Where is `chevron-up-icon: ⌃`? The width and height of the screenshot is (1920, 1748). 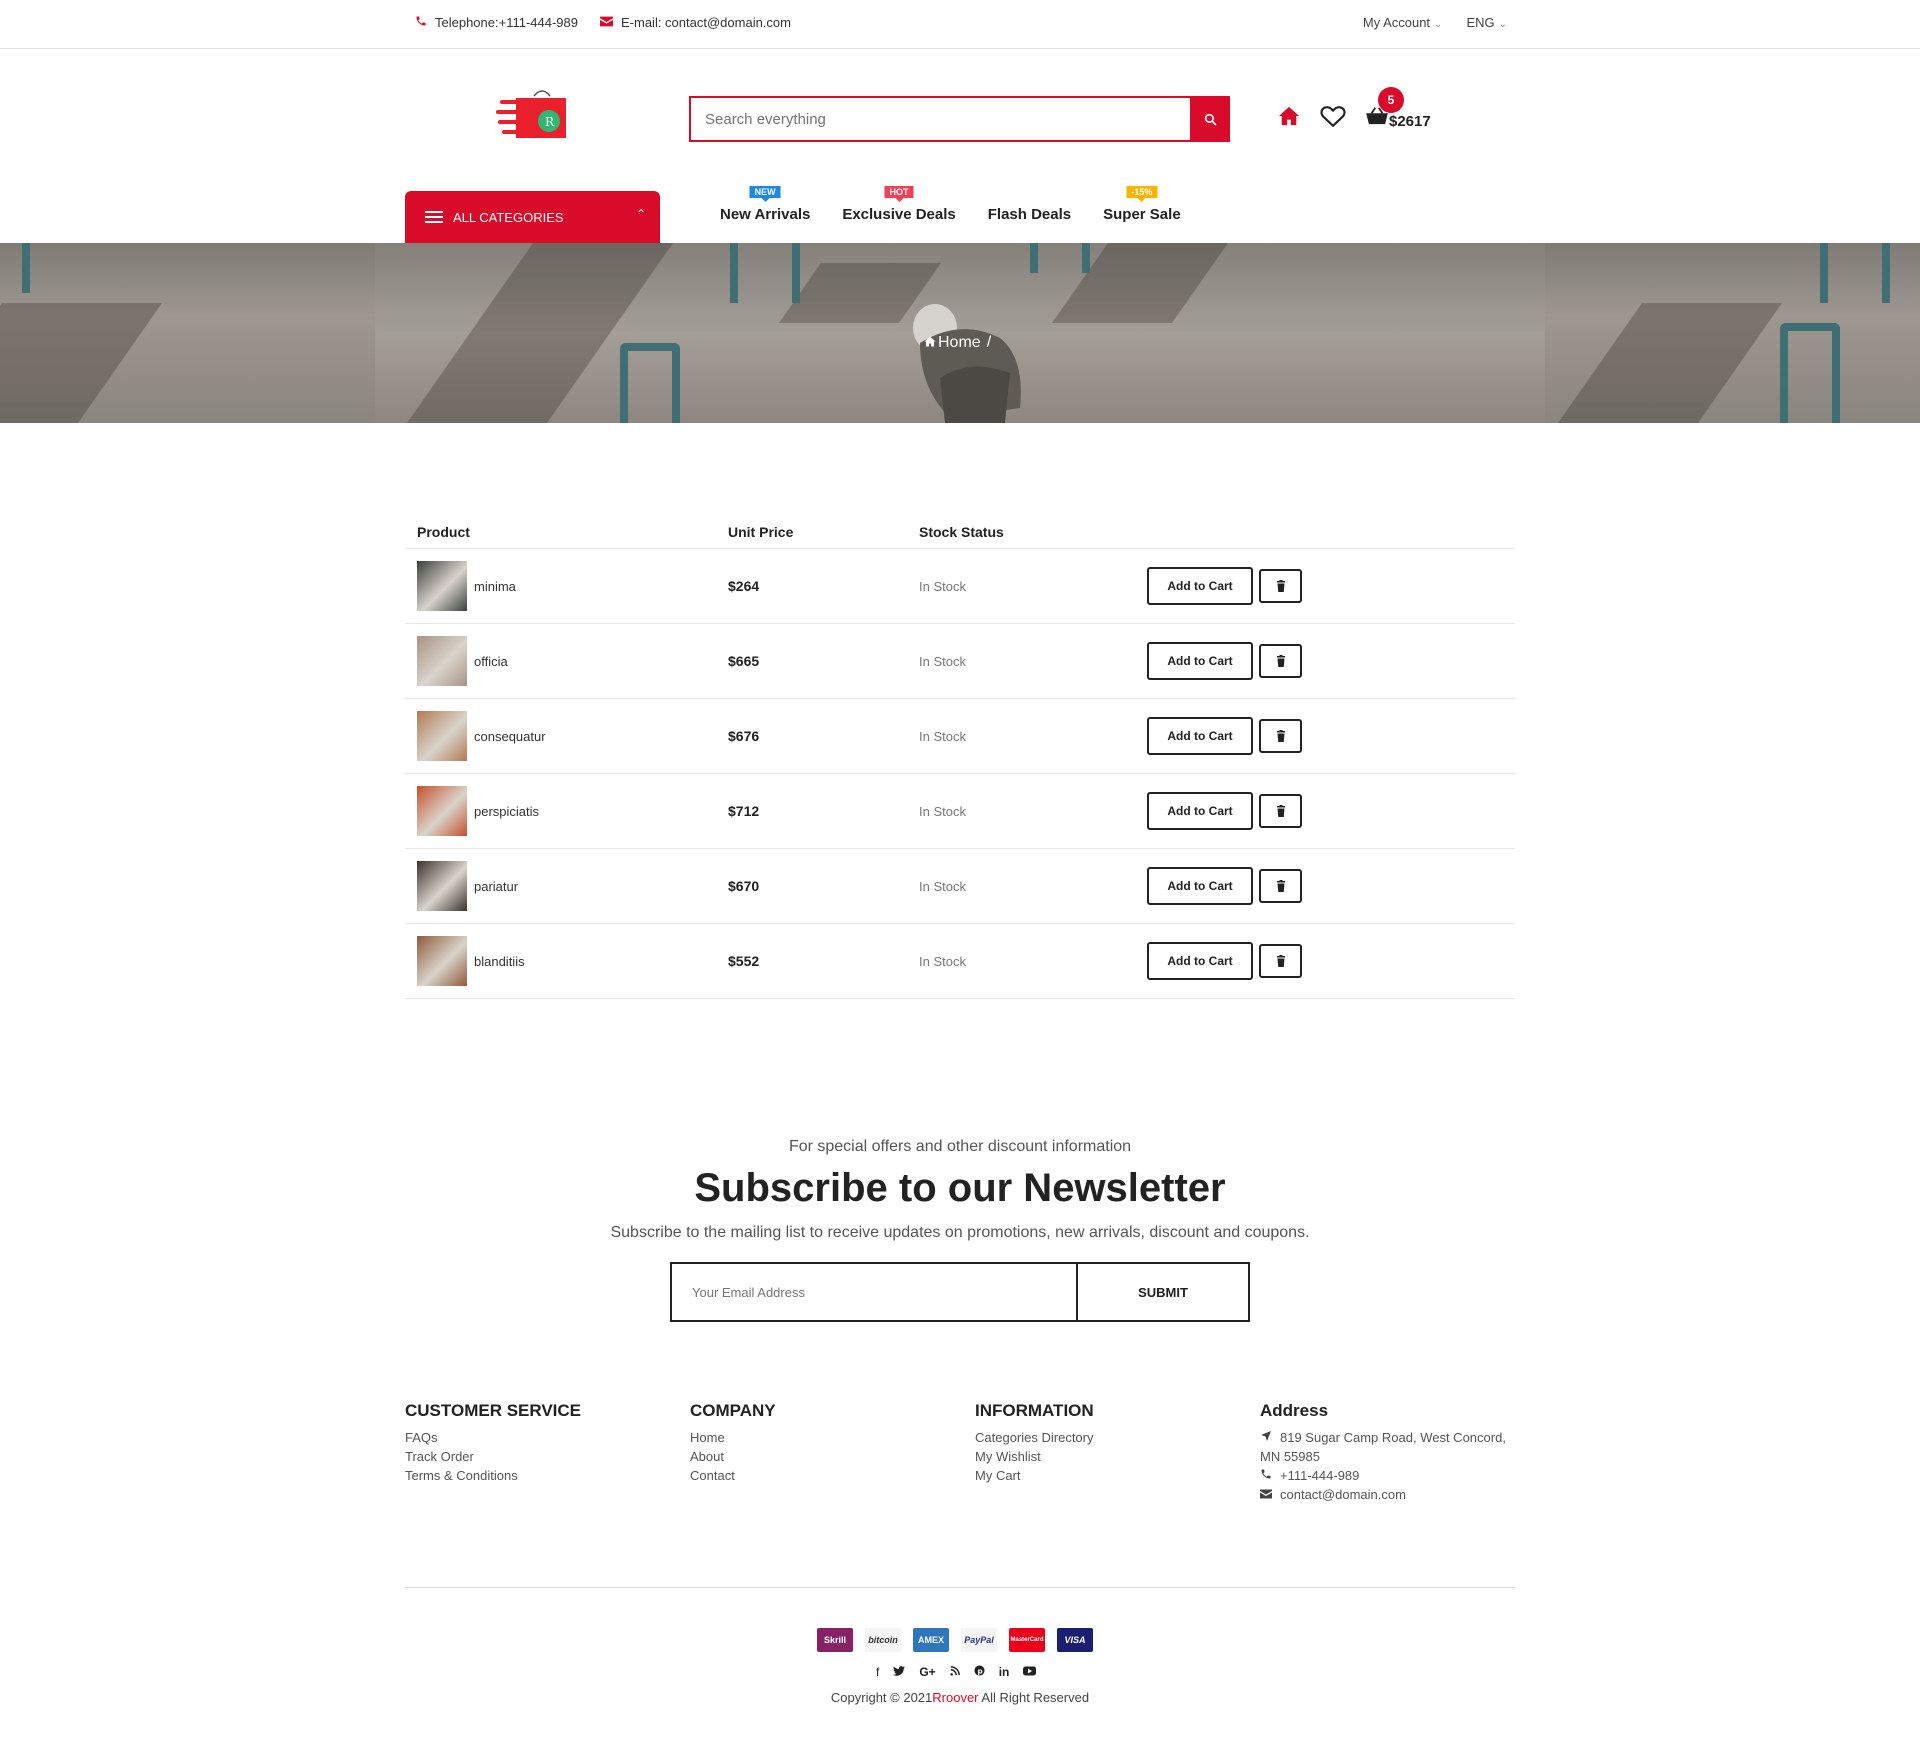 chevron-up-icon: ⌃ is located at coordinates (640, 214).